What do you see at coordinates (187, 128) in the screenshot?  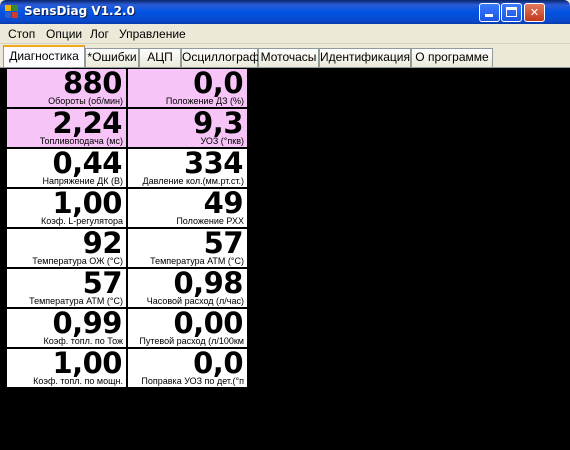 I see `gauge-cell: 9,3 УОЗ (°пкв)` at bounding box center [187, 128].